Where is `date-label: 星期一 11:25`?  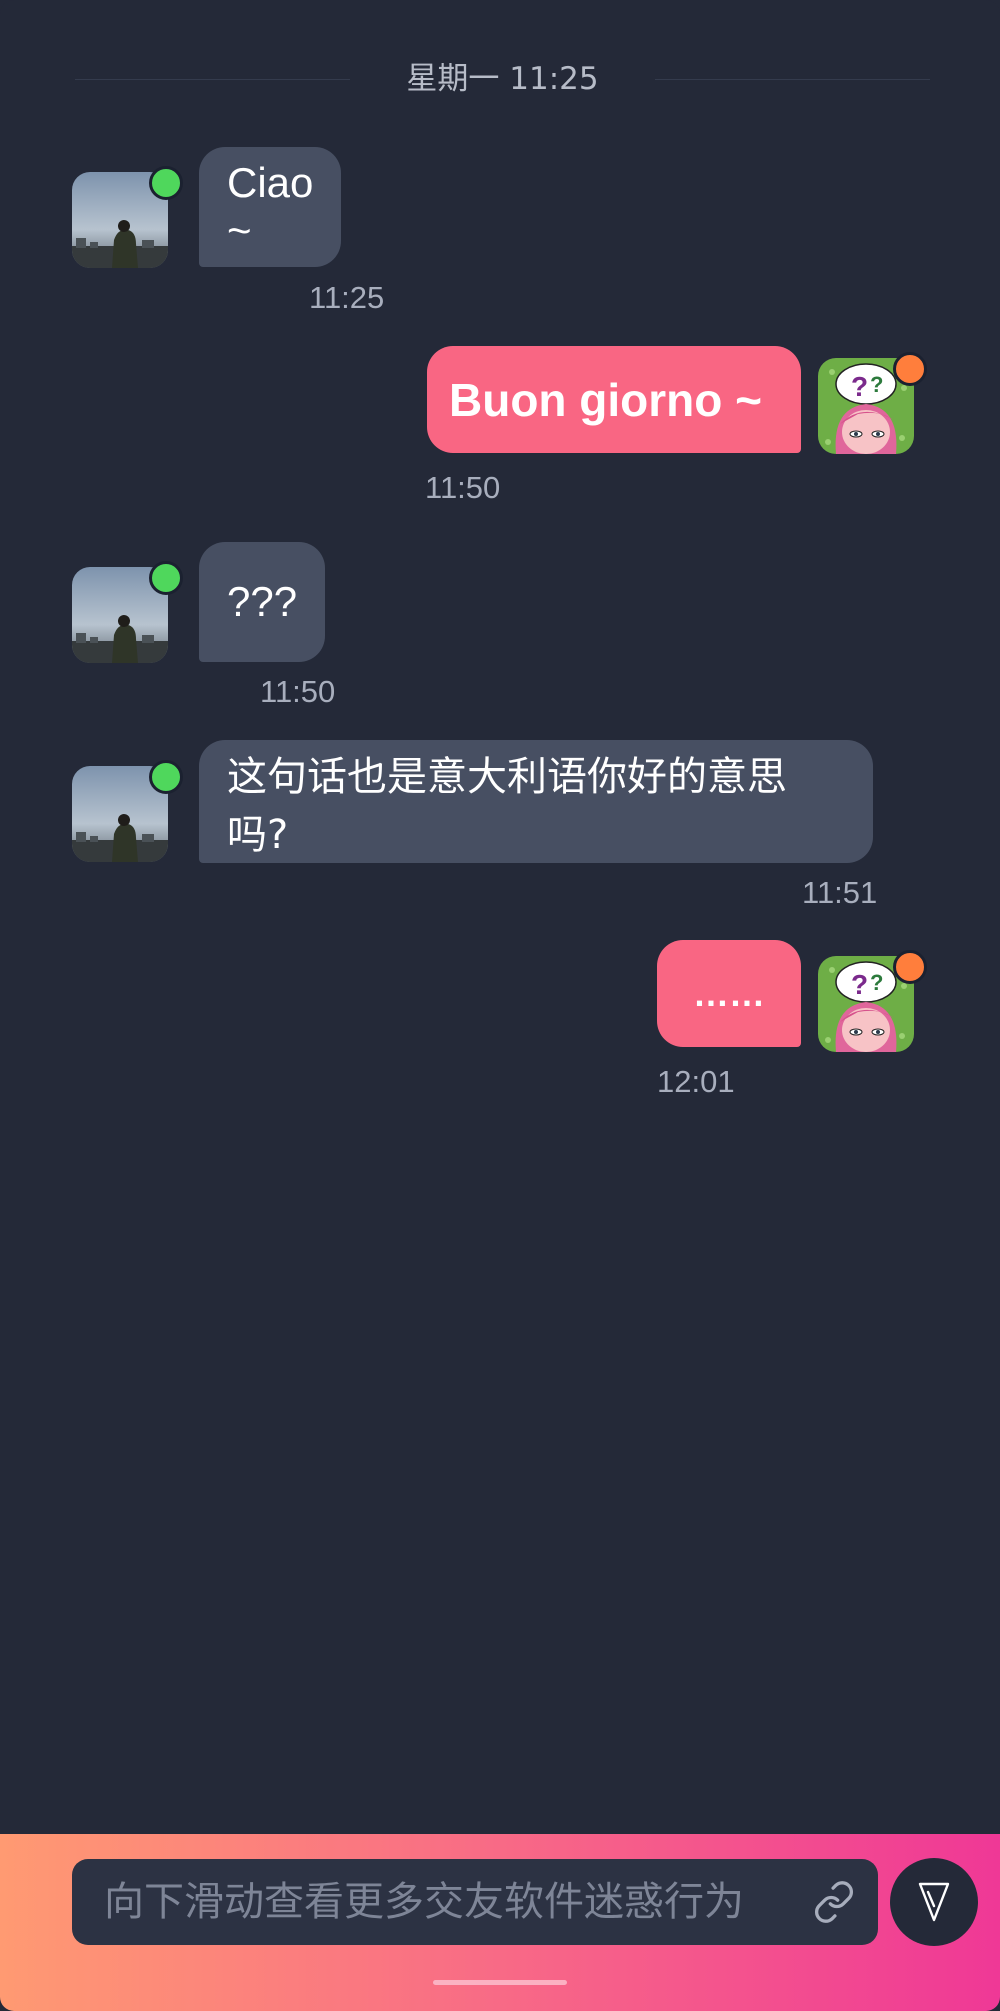
date-label: 星期一 11:25 is located at coordinates (502, 79).